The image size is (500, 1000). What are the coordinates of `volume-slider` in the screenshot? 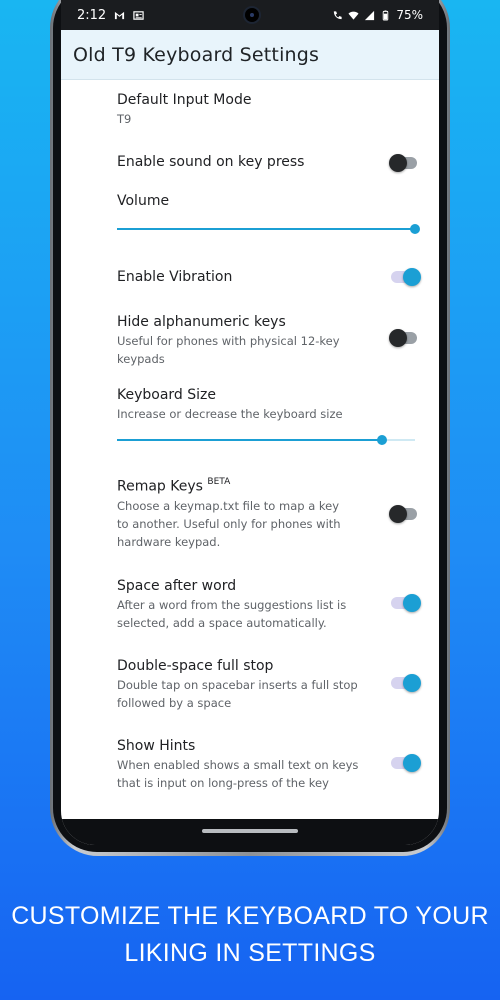 It's located at (268, 229).